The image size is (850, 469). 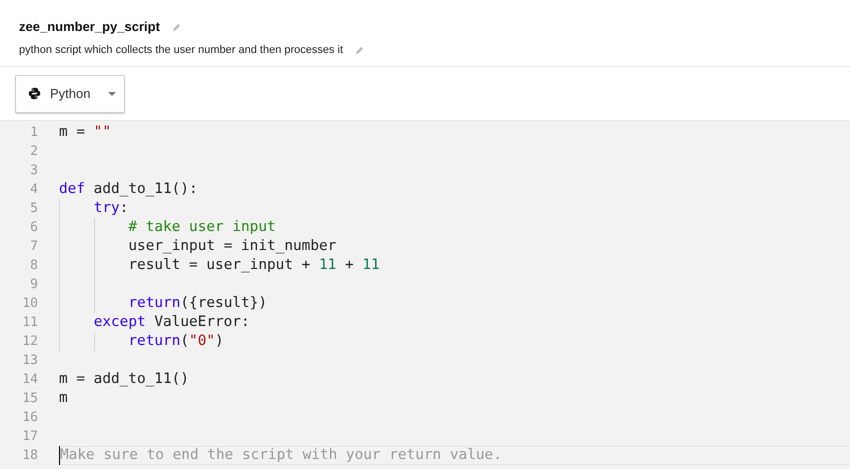 What do you see at coordinates (33, 228) in the screenshot?
I see `line-number: 6` at bounding box center [33, 228].